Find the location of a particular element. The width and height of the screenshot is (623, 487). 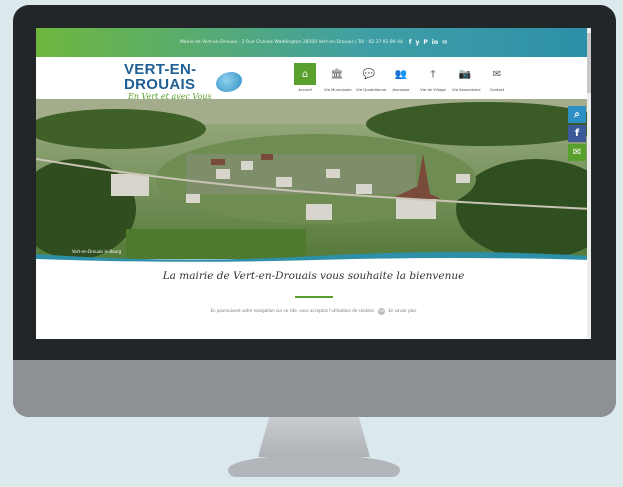

monitor-chin is located at coordinates (314, 388).